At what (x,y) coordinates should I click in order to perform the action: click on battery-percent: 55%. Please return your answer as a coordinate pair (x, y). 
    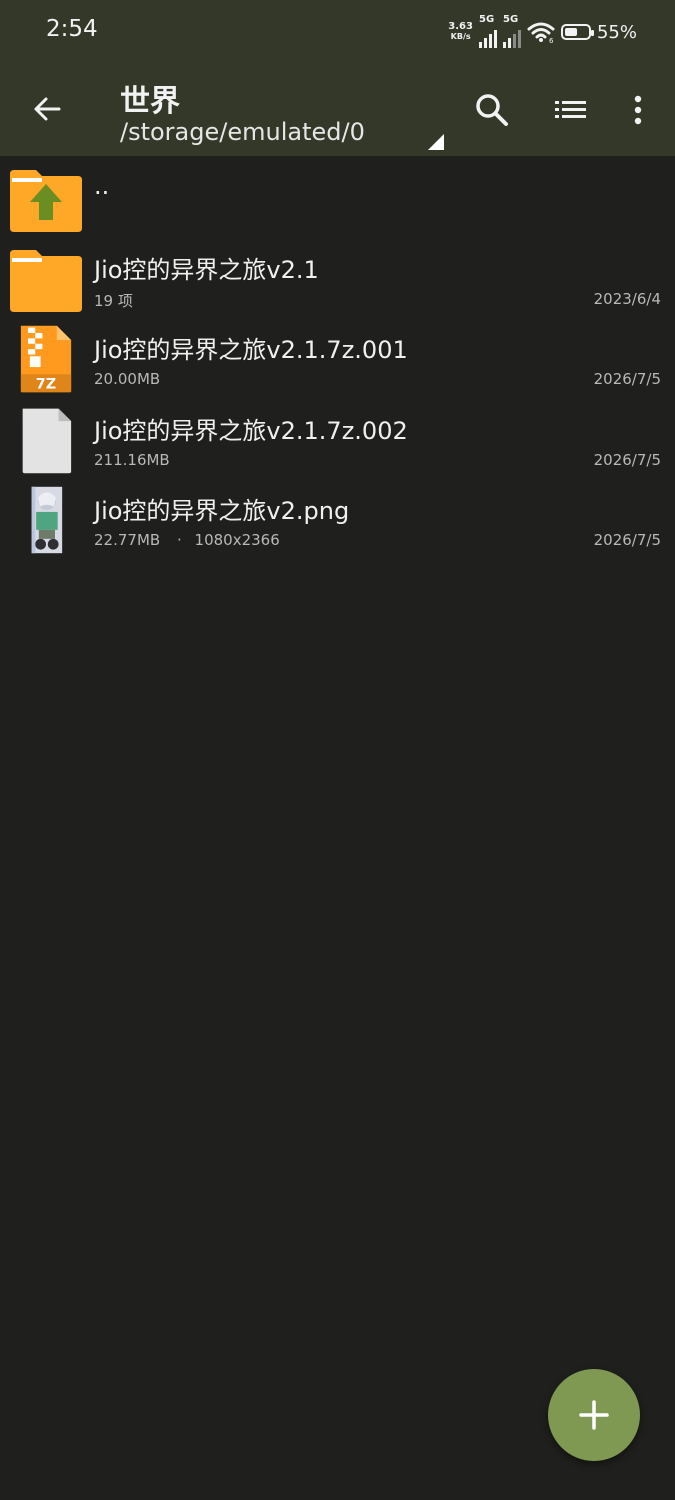
    Looking at the image, I should click on (616, 32).